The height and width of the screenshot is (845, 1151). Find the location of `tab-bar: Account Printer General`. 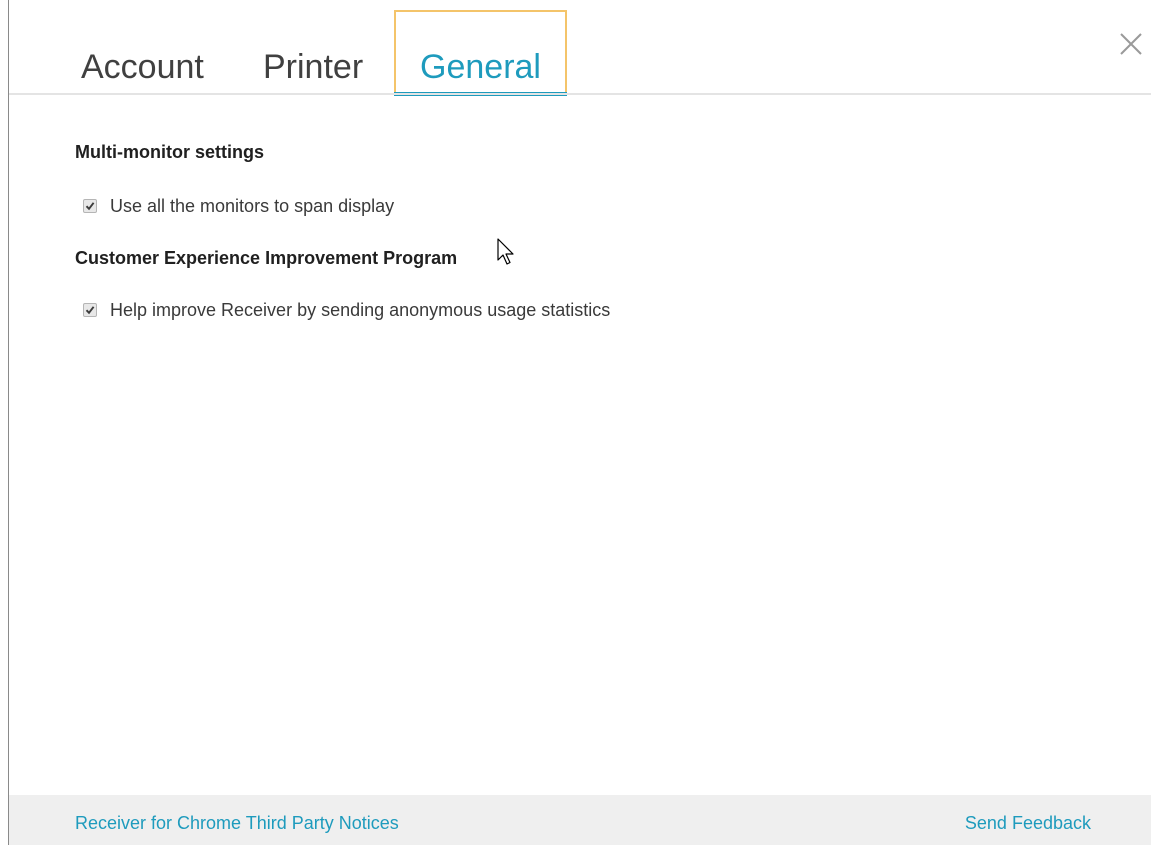

tab-bar: Account Printer General is located at coordinates (580, 53).